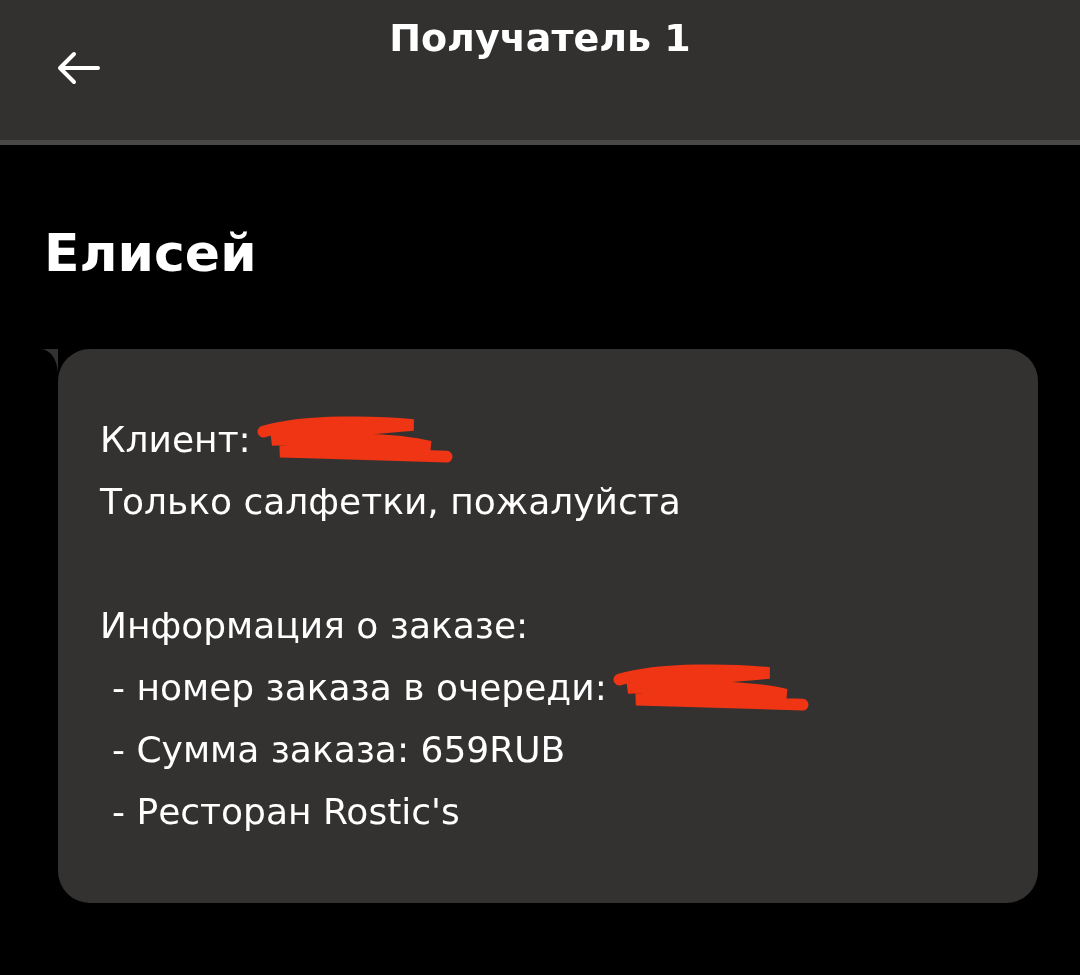 The height and width of the screenshot is (975, 1080). Describe the element at coordinates (150, 253) in the screenshot. I see `sender-name: Елисей` at that location.